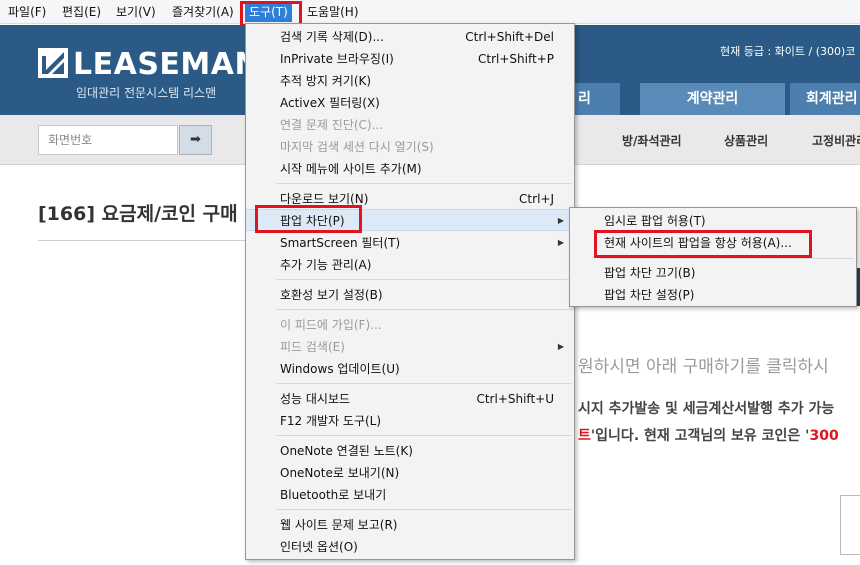 This screenshot has height=565, width=860. Describe the element at coordinates (712, 99) in the screenshot. I see `topnav-contract: 계약관리` at that location.